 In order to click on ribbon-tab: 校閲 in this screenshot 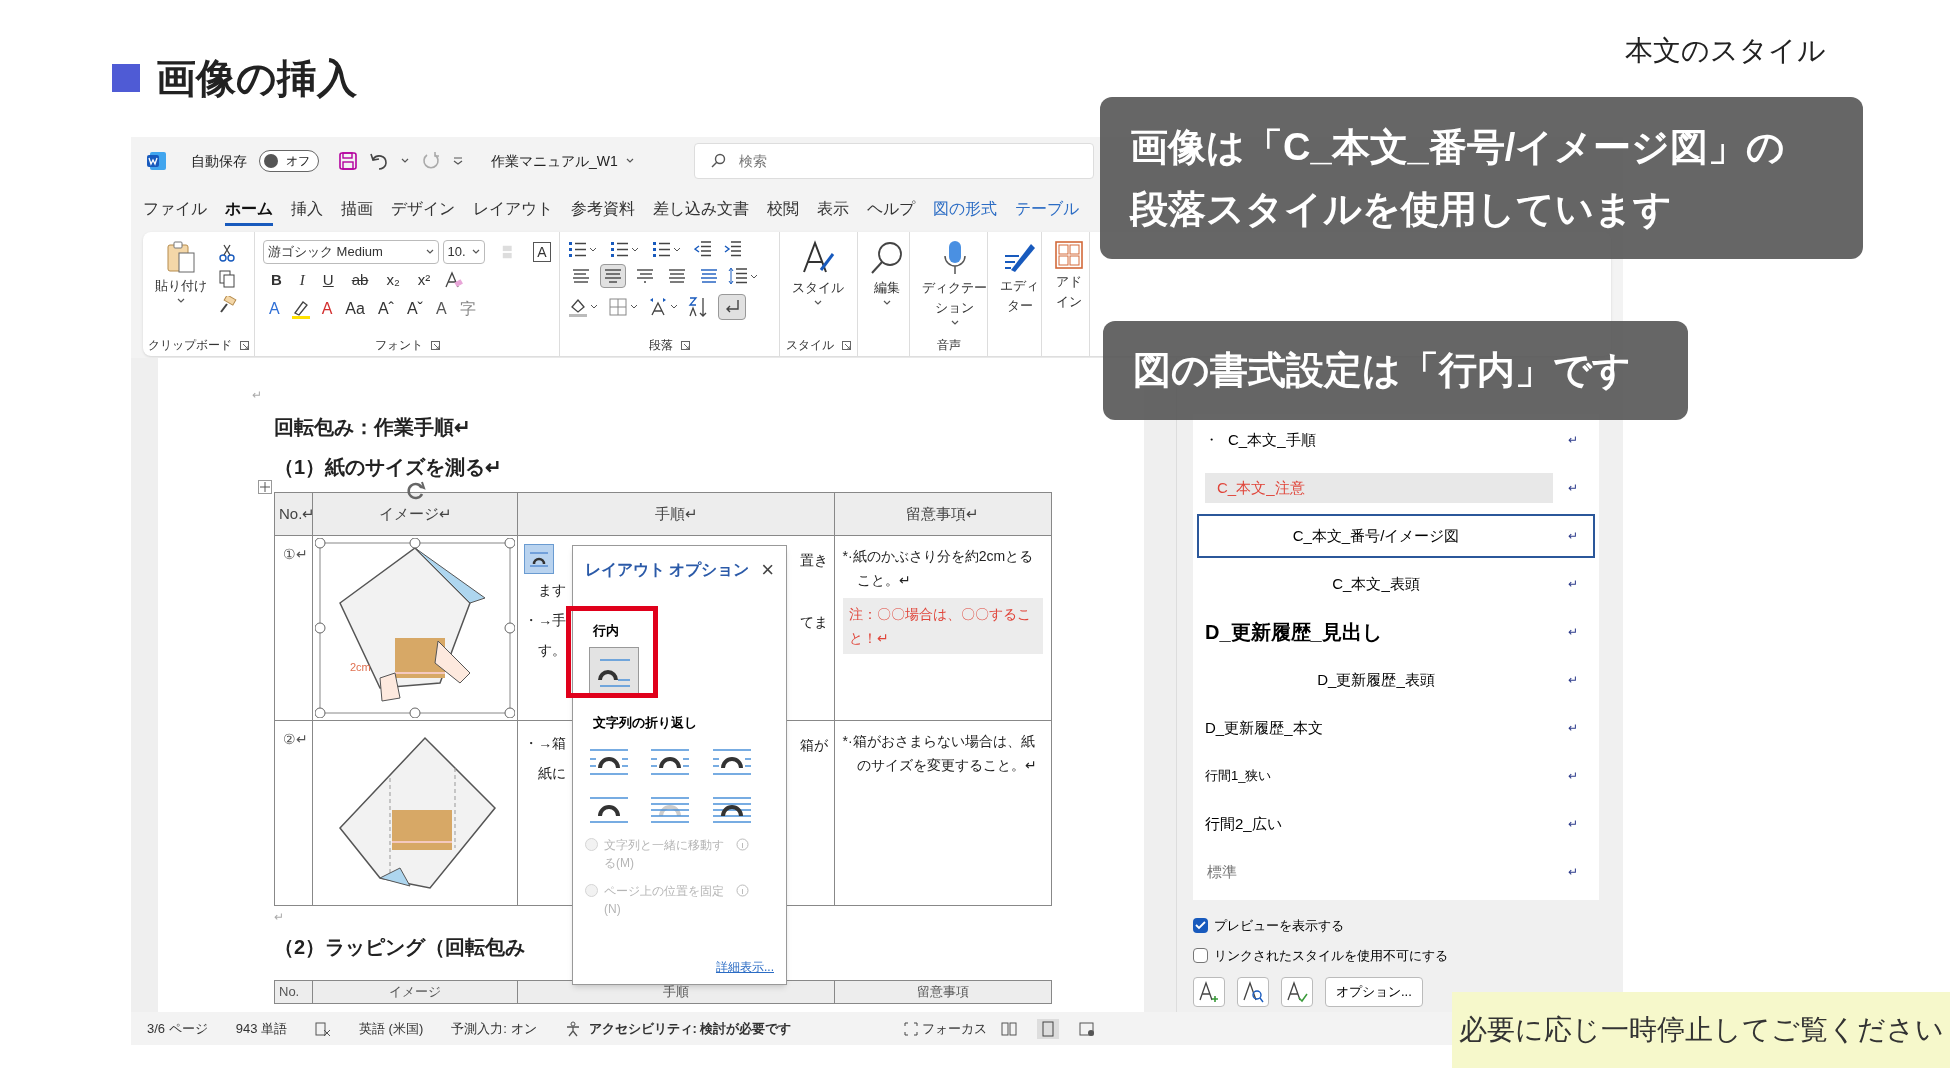, I will do `click(783, 211)`.